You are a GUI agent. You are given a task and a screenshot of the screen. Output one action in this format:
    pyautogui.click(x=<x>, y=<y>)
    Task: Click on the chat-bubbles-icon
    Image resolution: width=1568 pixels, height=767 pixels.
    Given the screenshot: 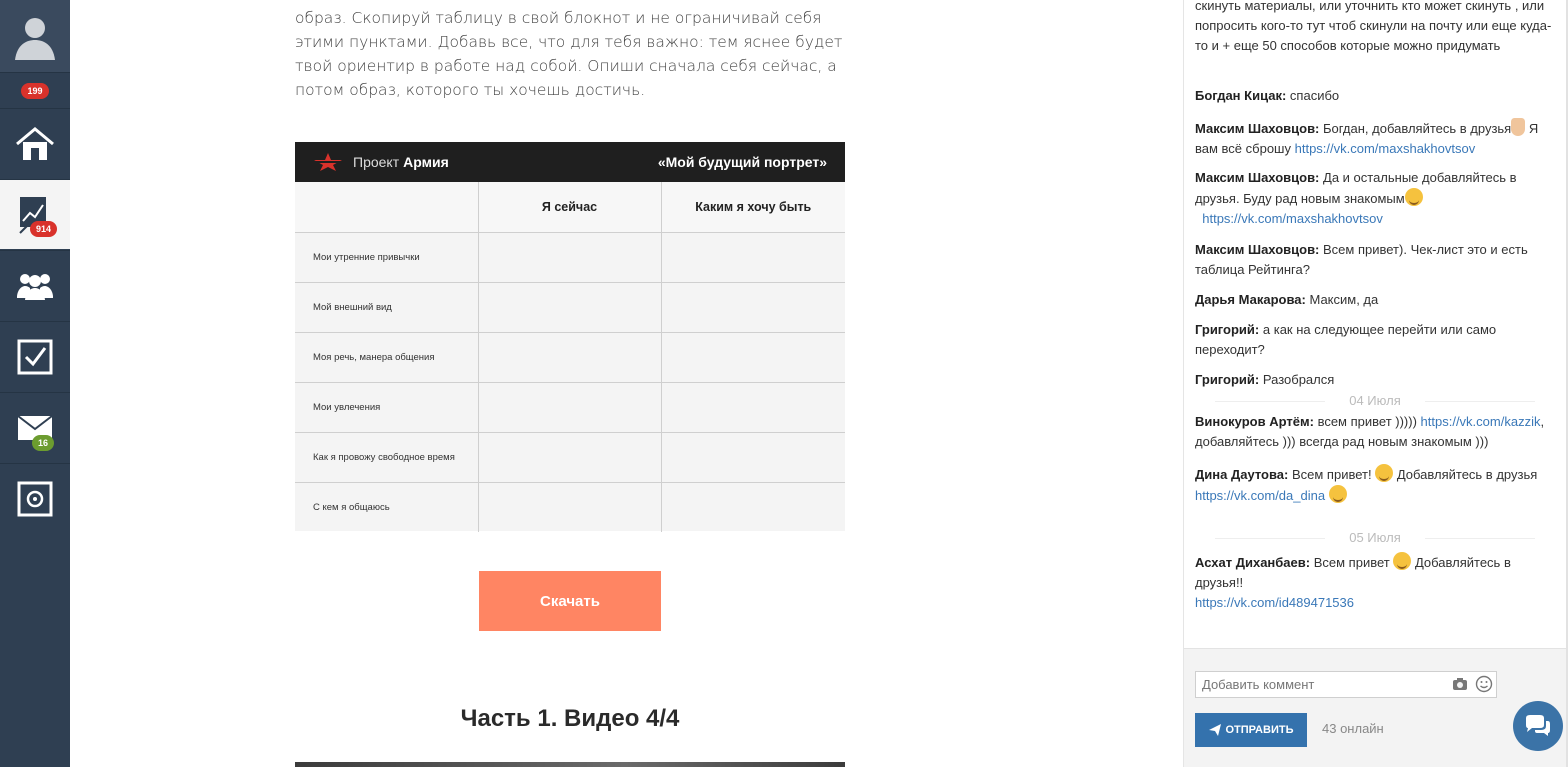 What is the action you would take?
    pyautogui.click(x=1538, y=725)
    